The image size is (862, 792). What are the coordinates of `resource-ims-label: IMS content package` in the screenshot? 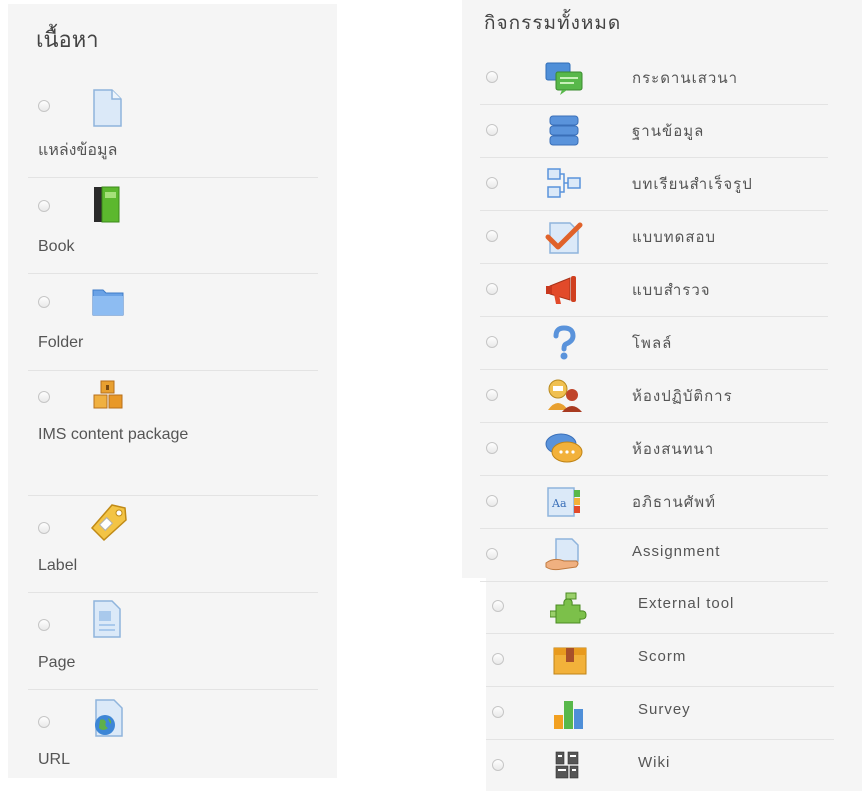 It's located at (113, 434).